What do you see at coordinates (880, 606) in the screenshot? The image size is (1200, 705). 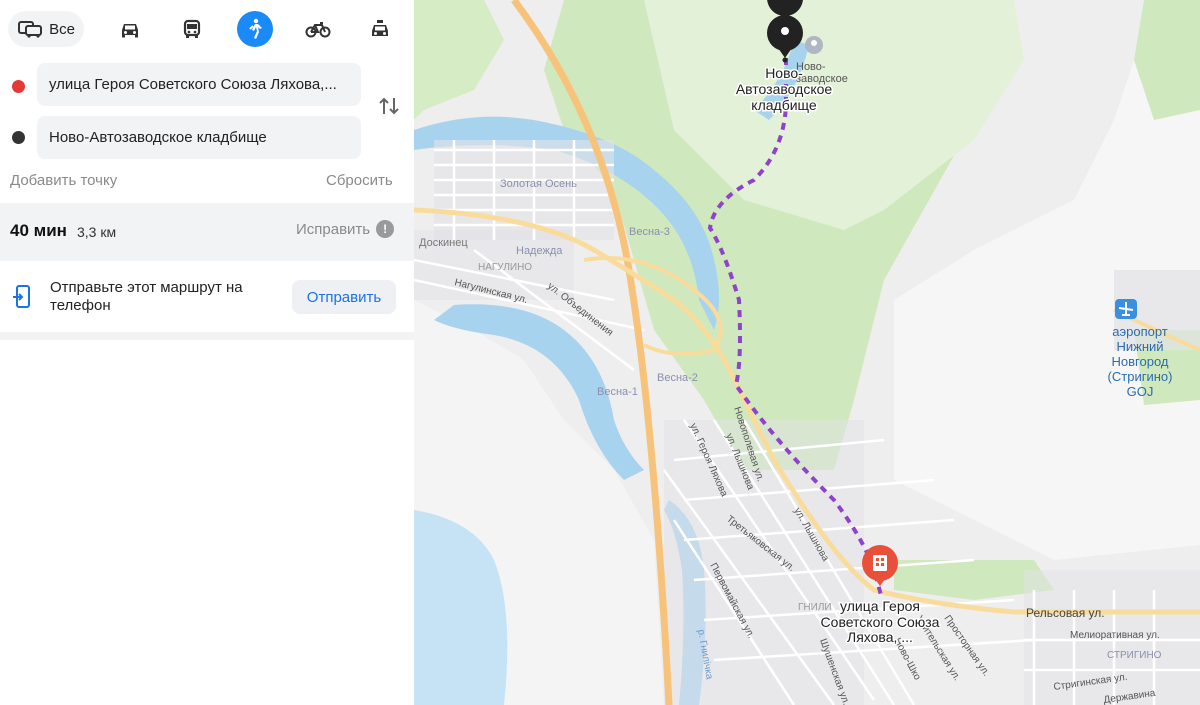 I see `origin-label-1: улица Героя` at bounding box center [880, 606].